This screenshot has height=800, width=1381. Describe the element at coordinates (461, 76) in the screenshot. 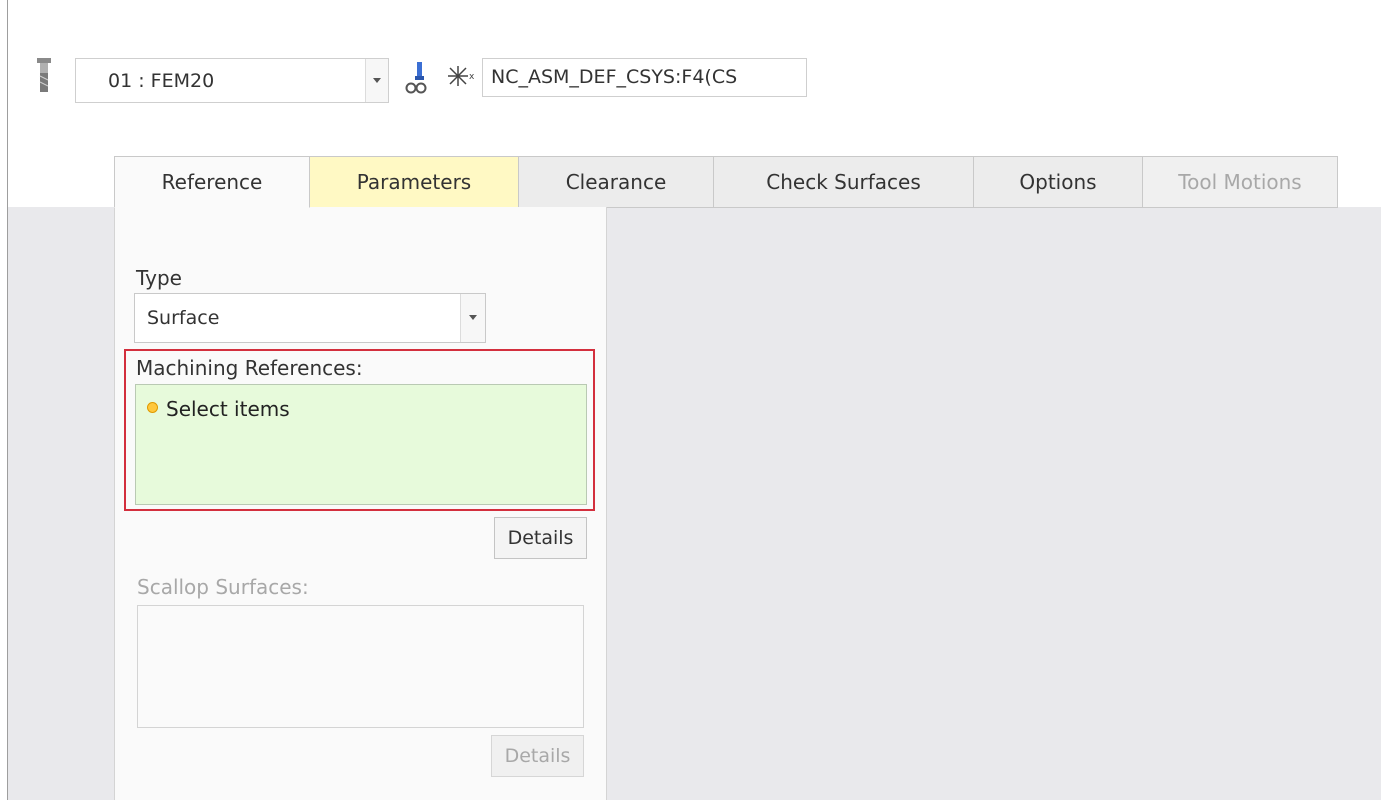

I see `coordinate-system-icon: x` at that location.